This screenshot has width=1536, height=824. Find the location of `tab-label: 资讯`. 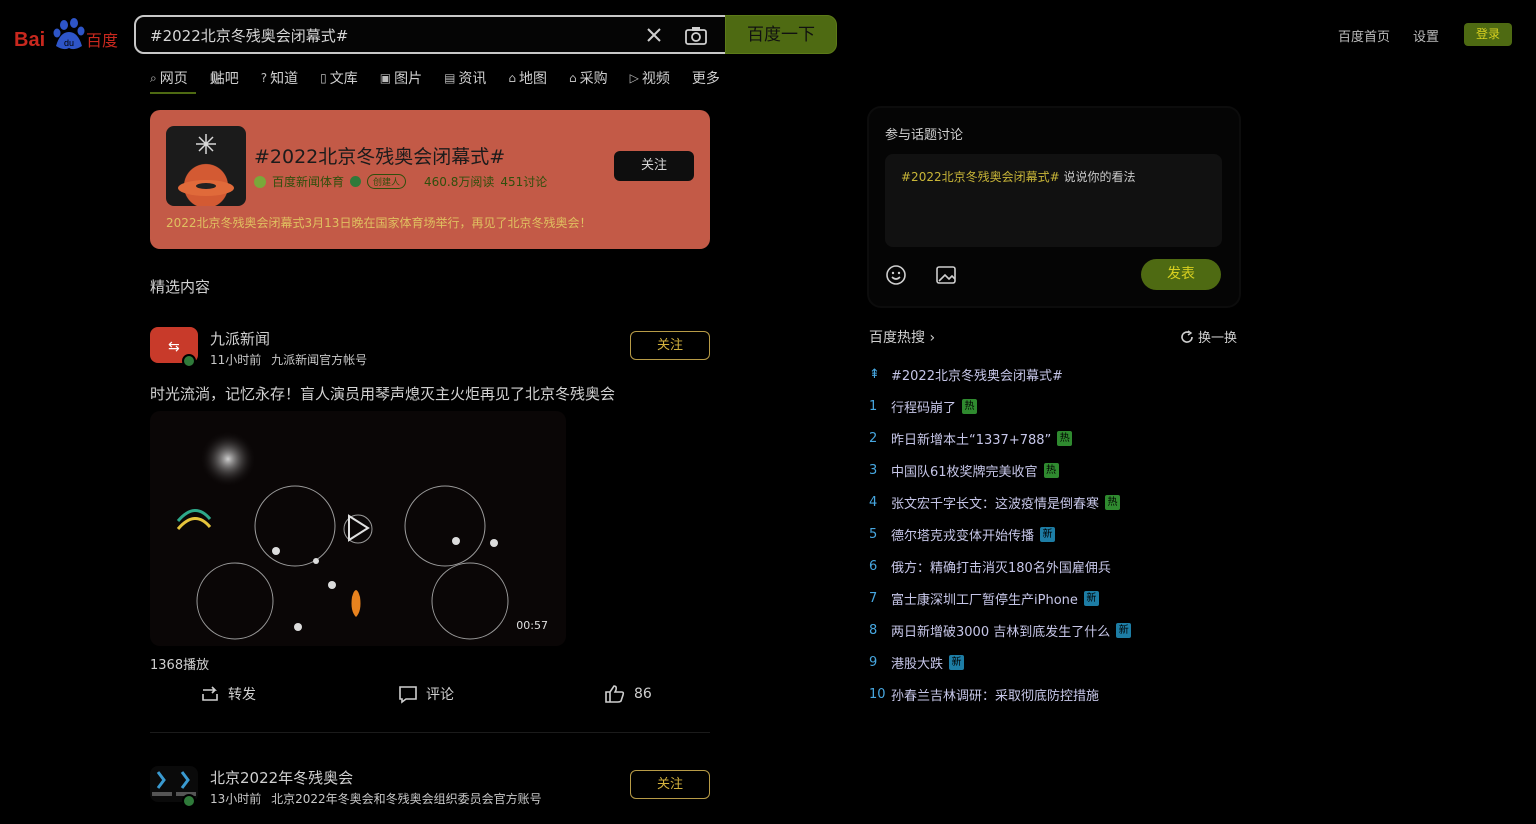

tab-label: 资讯 is located at coordinates (472, 79).